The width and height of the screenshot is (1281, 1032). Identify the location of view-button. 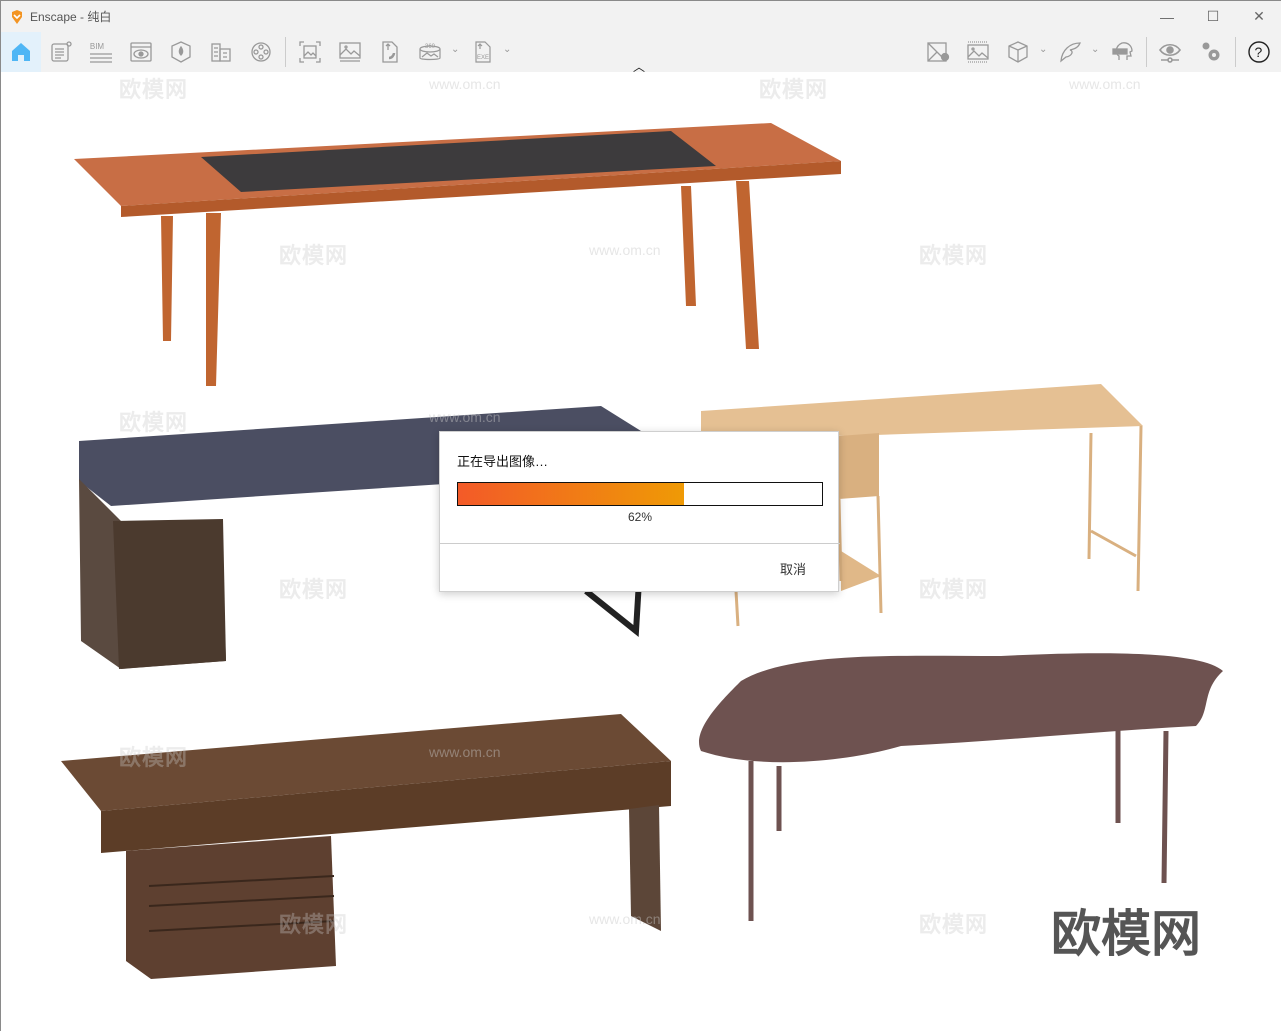
(141, 52).